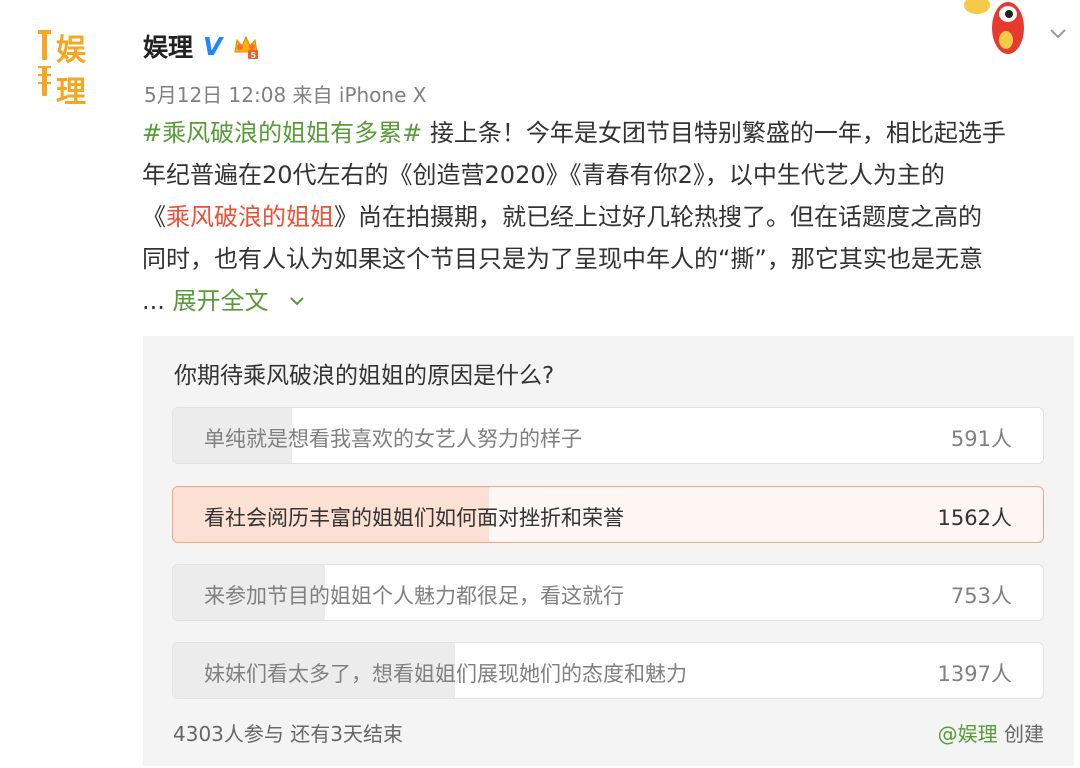  I want to click on author-avatar: 娱 理, so click(68, 67).